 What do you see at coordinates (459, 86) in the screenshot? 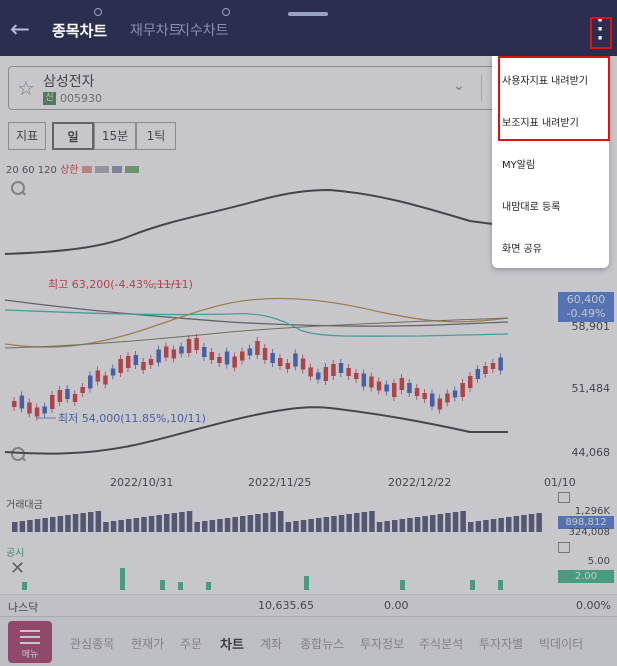
I see `chevron-down-icon: ⌄` at bounding box center [459, 86].